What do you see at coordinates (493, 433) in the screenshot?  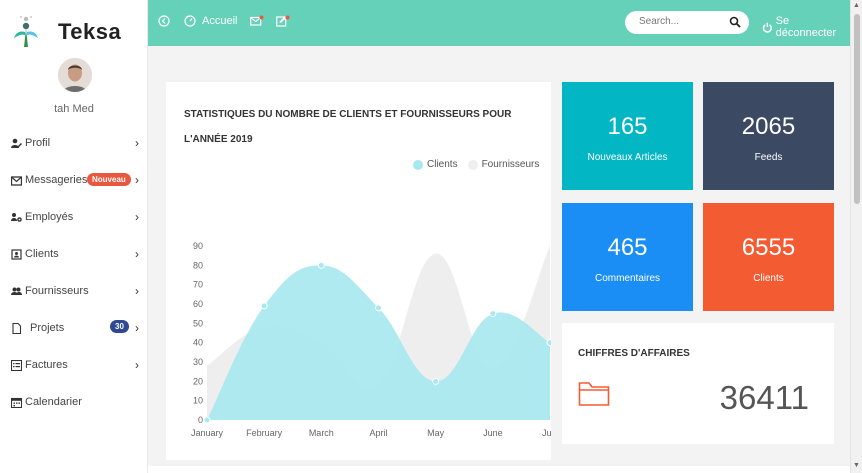 I see `x-tick-label: June` at bounding box center [493, 433].